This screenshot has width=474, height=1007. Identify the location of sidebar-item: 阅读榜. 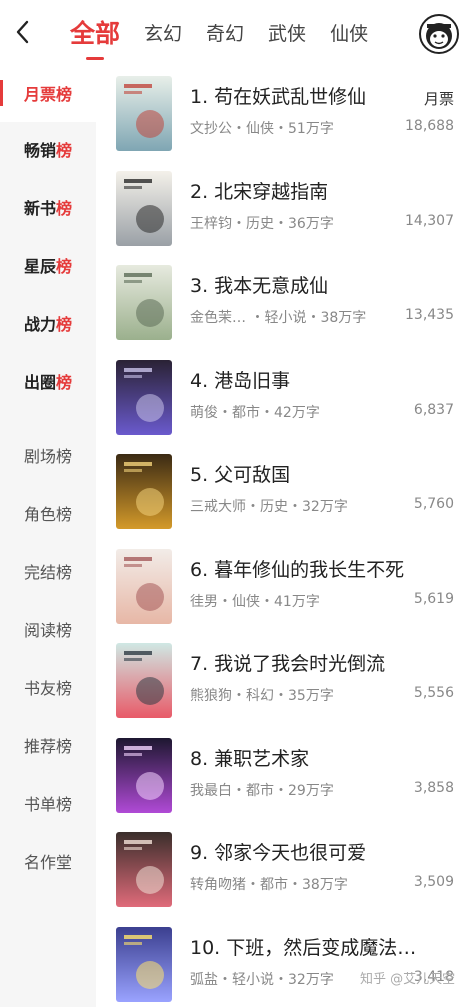
(48, 629).